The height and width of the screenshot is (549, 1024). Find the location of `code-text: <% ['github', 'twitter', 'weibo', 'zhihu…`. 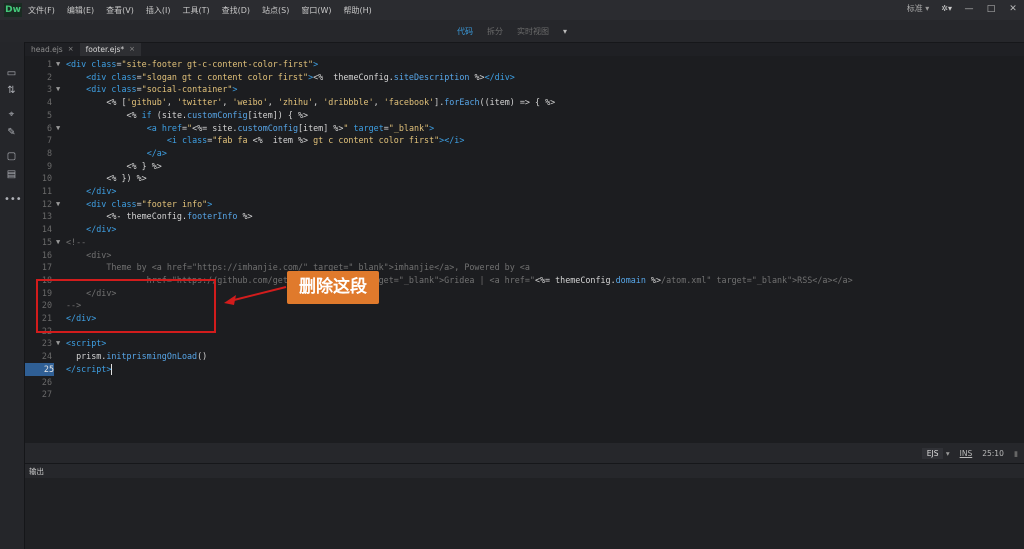

code-text: <% ['github', 'twitter', 'weibo', 'zhihu… is located at coordinates (311, 102).